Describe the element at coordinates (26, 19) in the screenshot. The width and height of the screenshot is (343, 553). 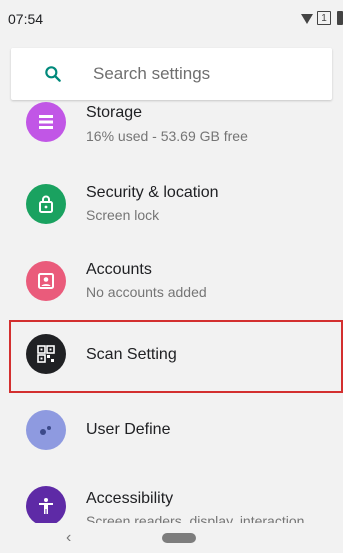
I see `status-time: 07:54` at that location.